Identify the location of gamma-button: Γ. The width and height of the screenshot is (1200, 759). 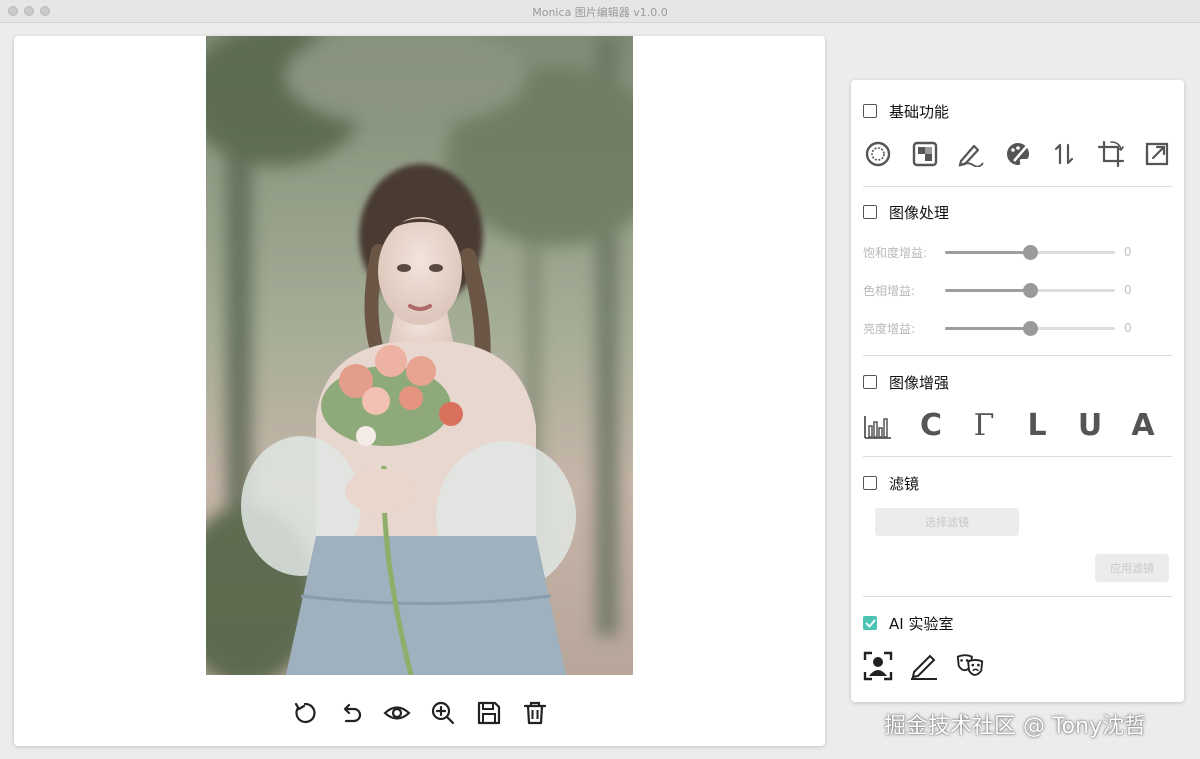
(984, 425).